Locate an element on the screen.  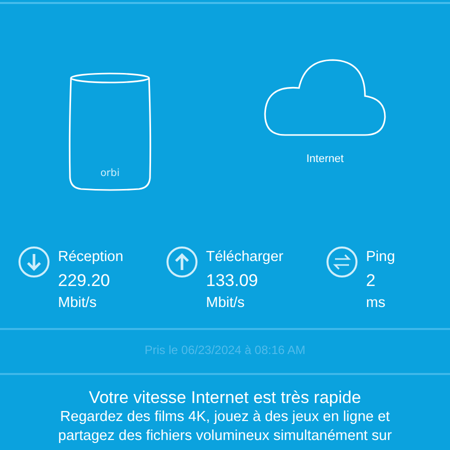
result-title: Votre vitesse Internet est très rapide is located at coordinates (225, 397).